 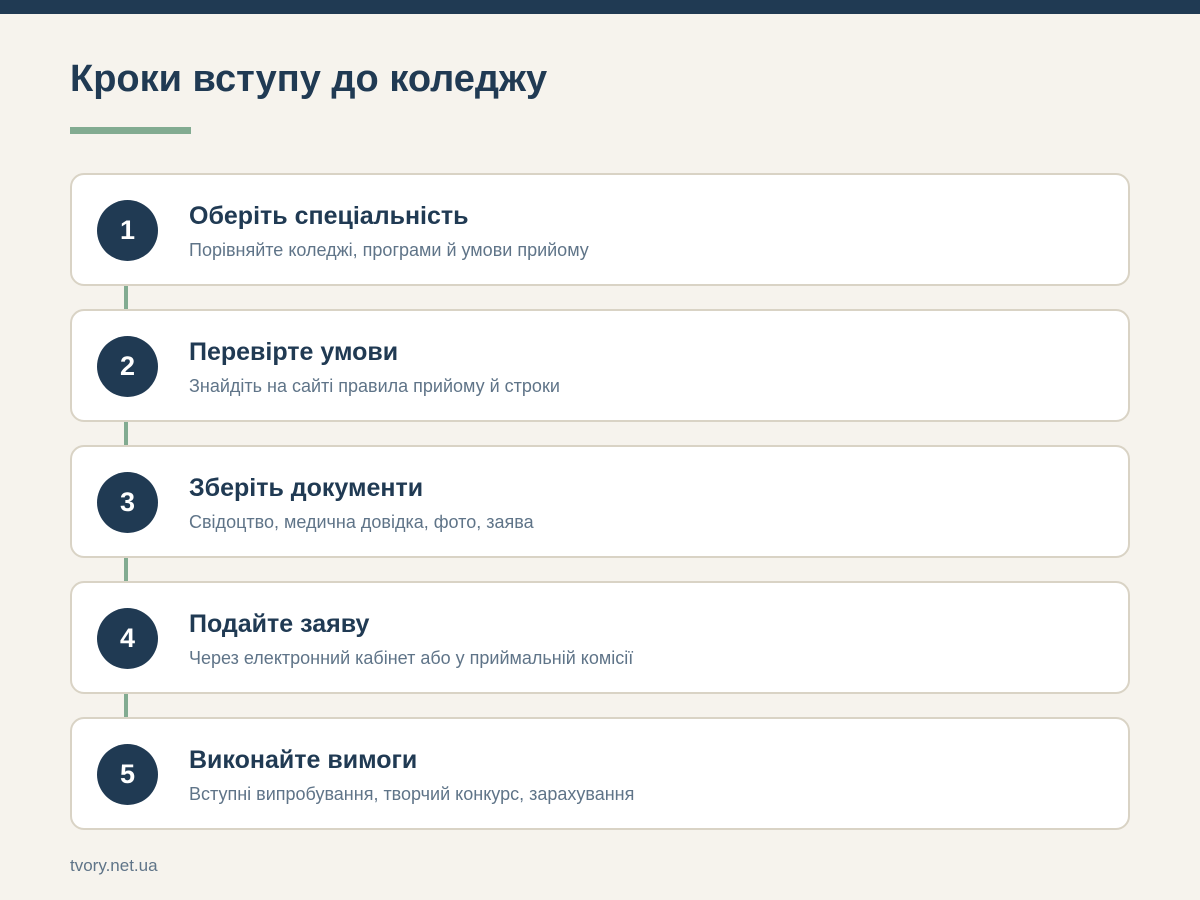 What do you see at coordinates (361, 522) in the screenshot?
I see `step-description: Свідоцтво, медична довідка, фото, заява` at bounding box center [361, 522].